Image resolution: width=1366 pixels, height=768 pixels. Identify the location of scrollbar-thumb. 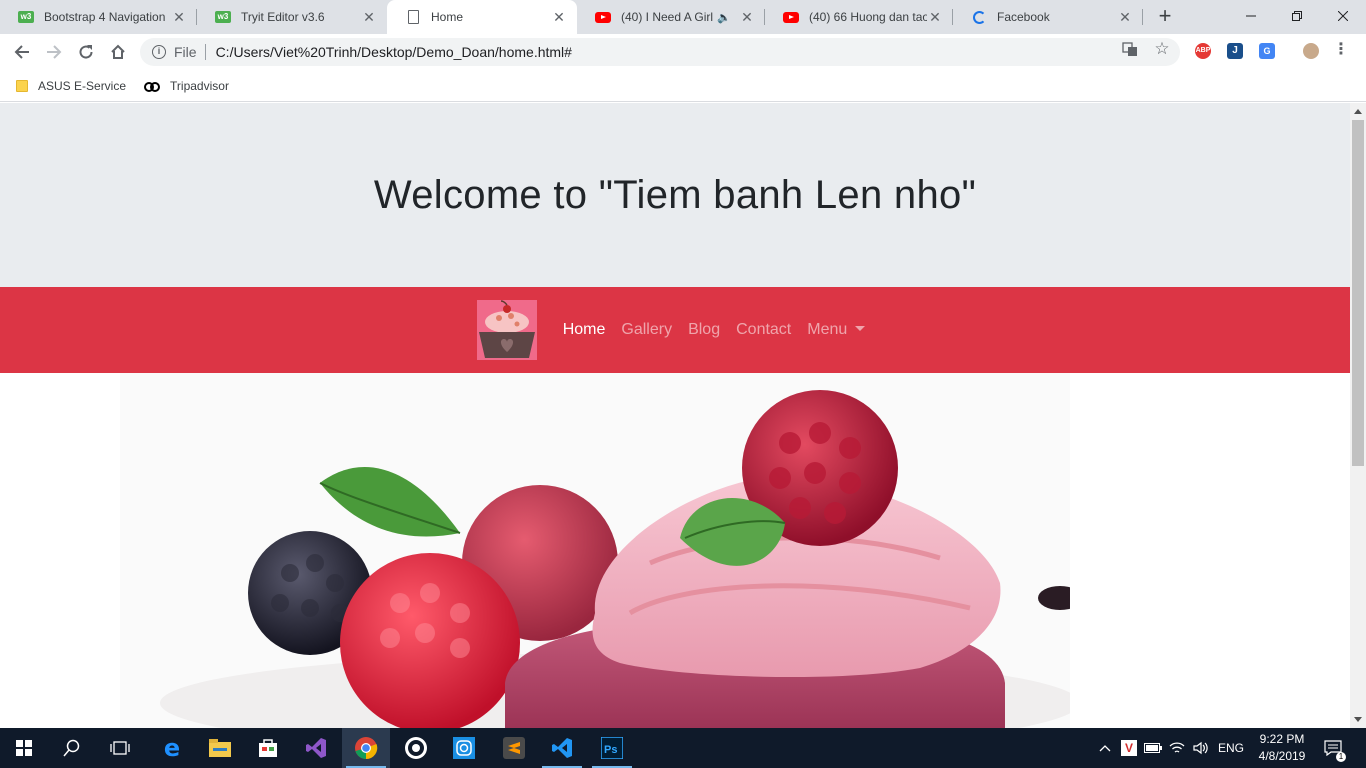
(1358, 293).